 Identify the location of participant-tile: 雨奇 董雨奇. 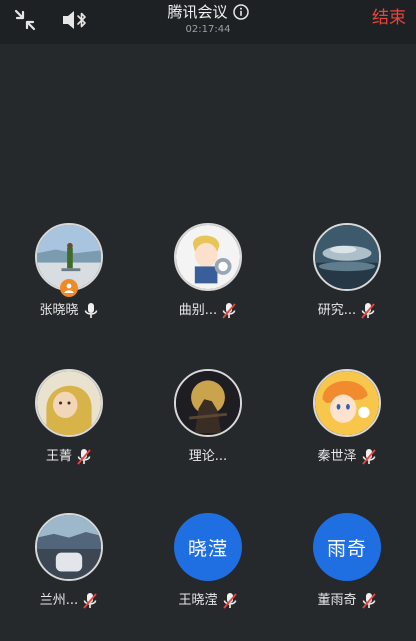
(347, 568).